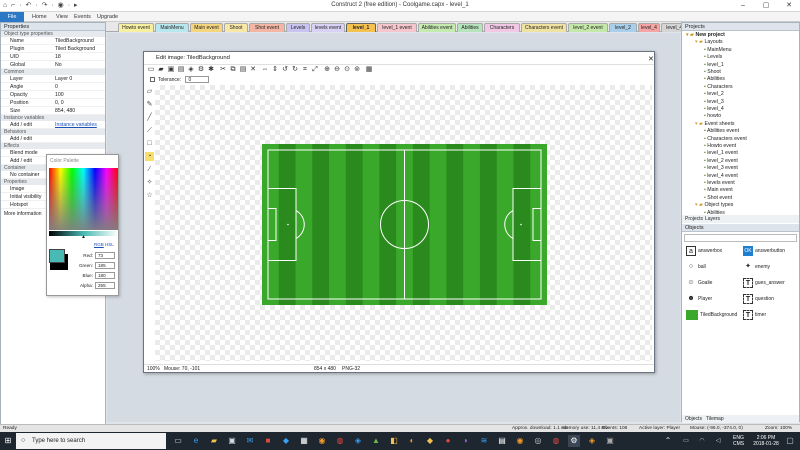  I want to click on tab-level-2-event: level_2 event, so click(588, 27).